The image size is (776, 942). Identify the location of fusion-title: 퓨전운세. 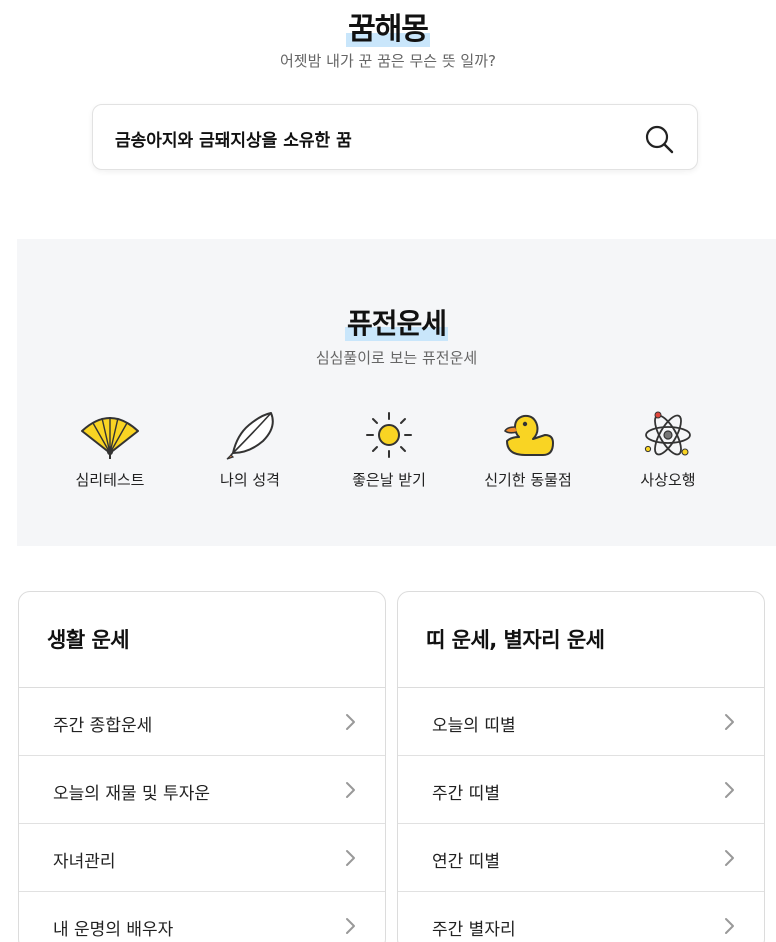
(396, 322).